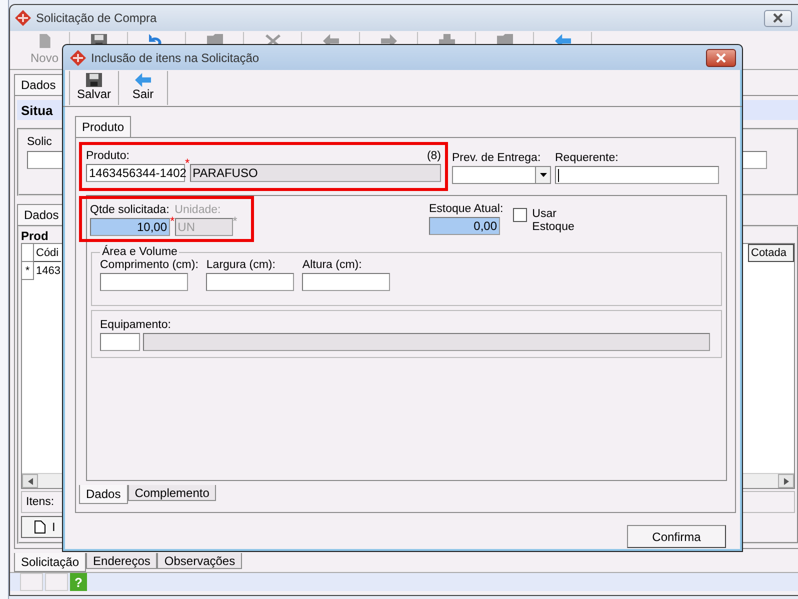 Image resolution: width=798 pixels, height=599 pixels. What do you see at coordinates (37, 110) in the screenshot?
I see `section-title: Situa` at bounding box center [37, 110].